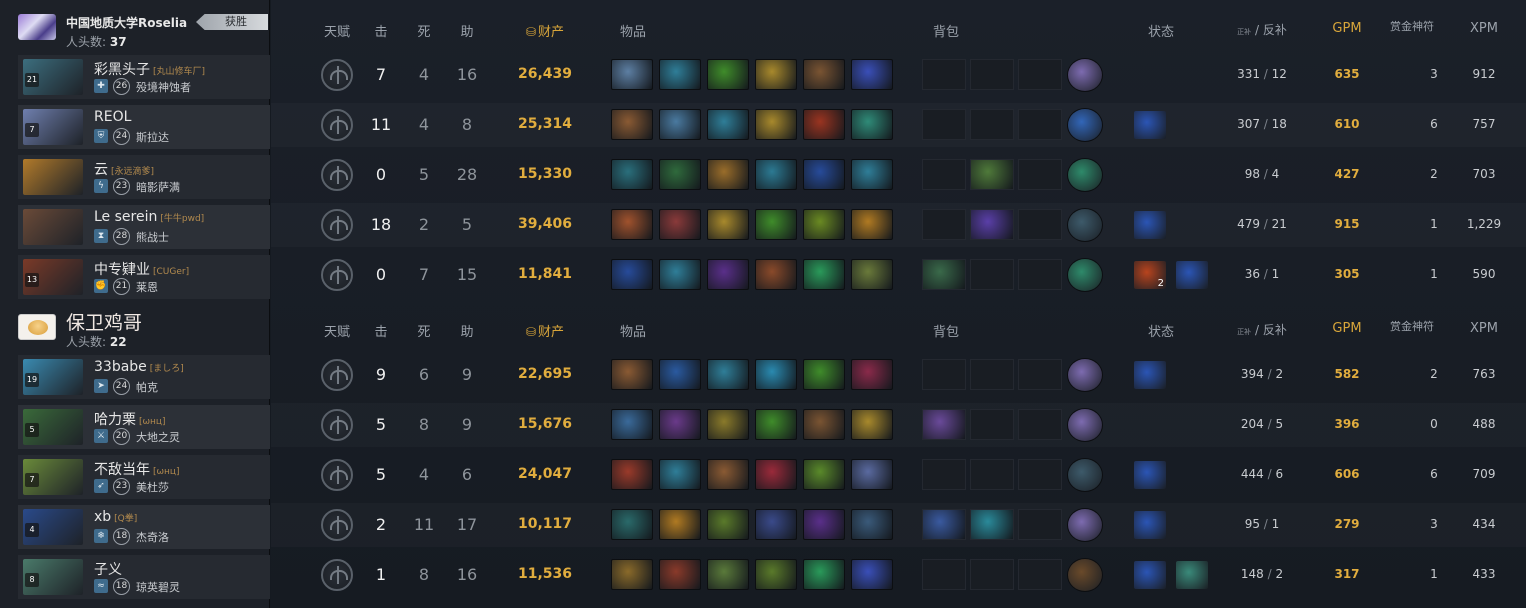  I want to click on player-name: xb [Q拳], so click(115, 517).